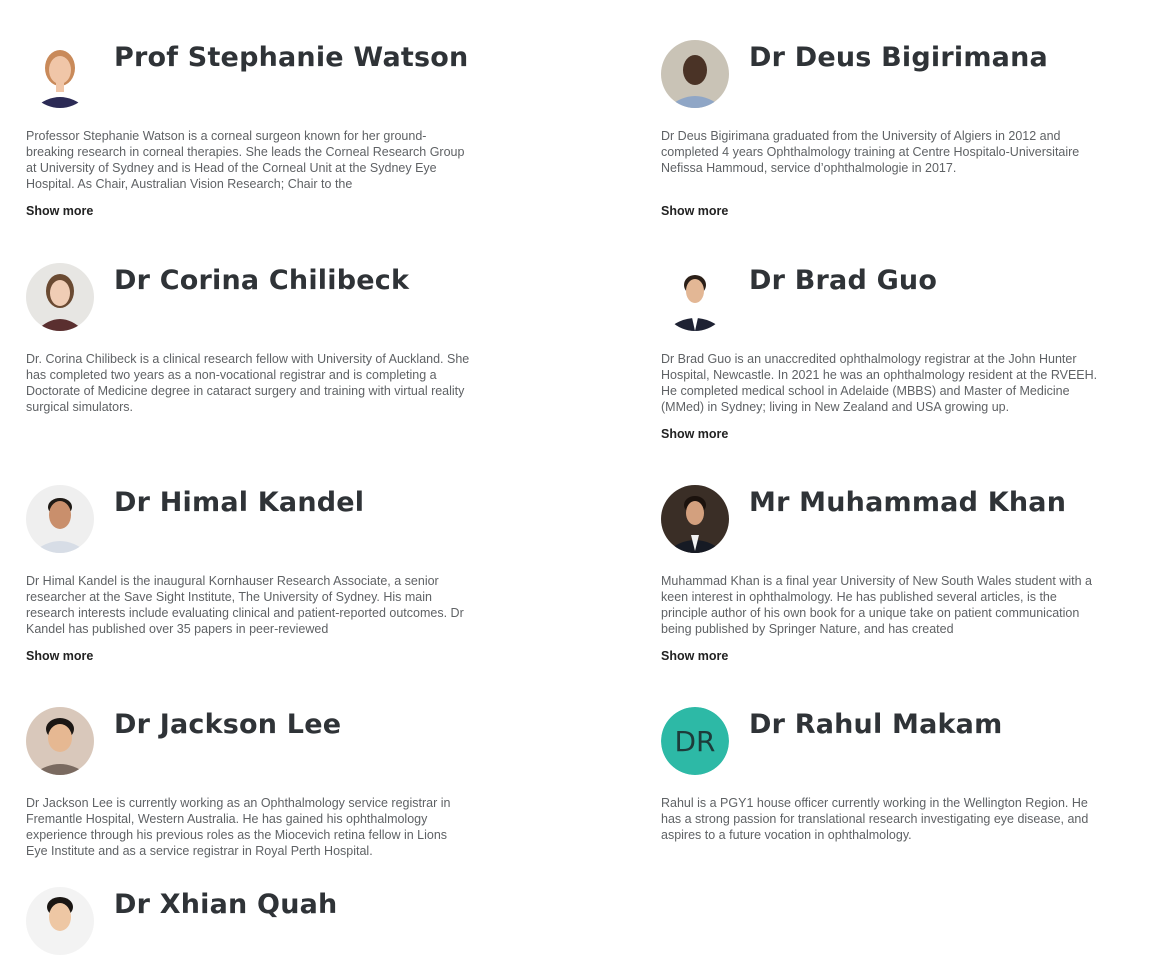  I want to click on person-name: Mr Muhammad Khan, so click(908, 502).